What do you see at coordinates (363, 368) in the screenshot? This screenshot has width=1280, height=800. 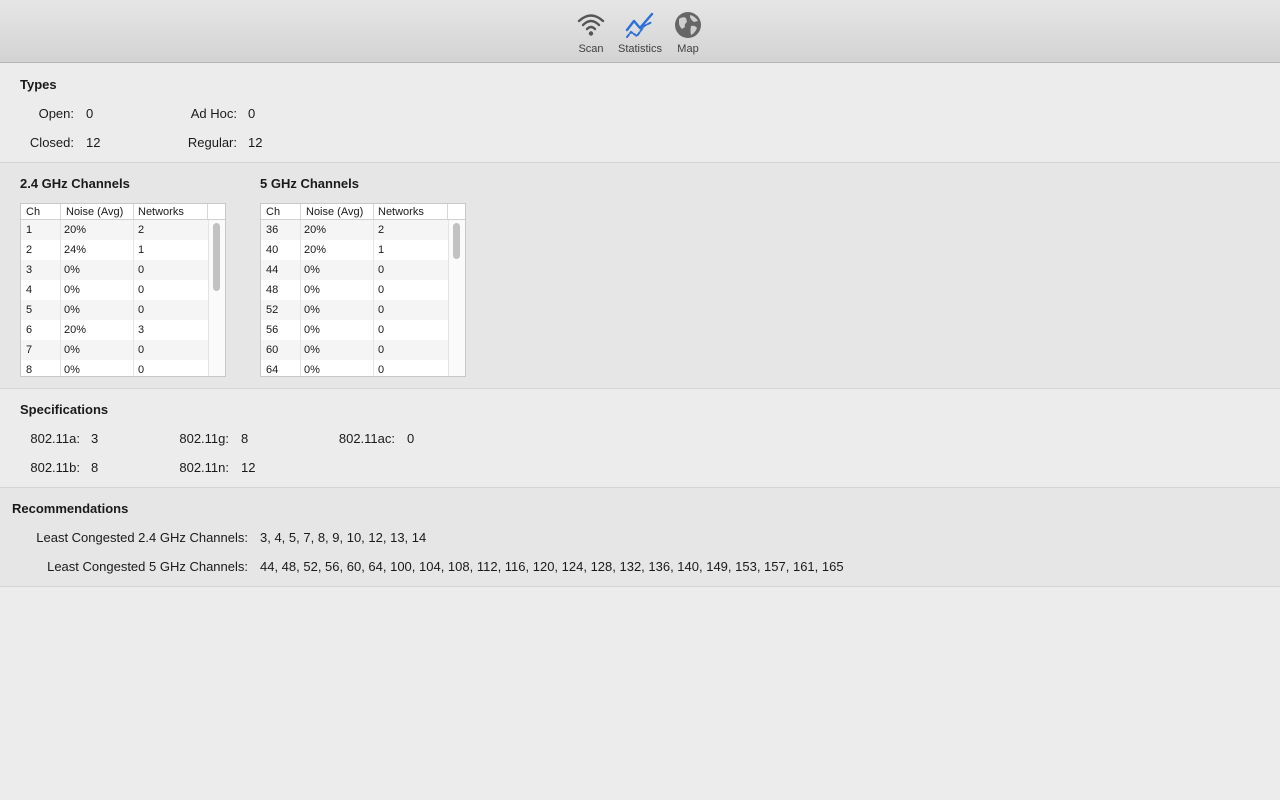 I see `table-row: 64 0% 0` at bounding box center [363, 368].